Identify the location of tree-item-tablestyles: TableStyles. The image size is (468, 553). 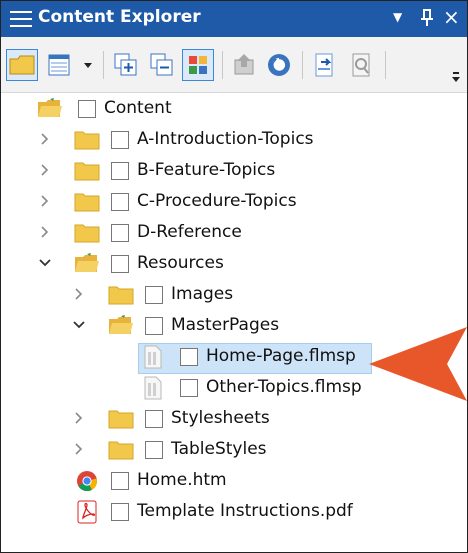
(234, 450).